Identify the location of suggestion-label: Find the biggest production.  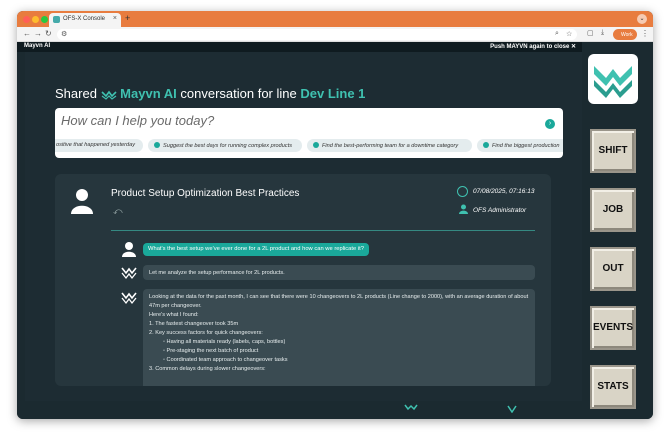
(526, 146).